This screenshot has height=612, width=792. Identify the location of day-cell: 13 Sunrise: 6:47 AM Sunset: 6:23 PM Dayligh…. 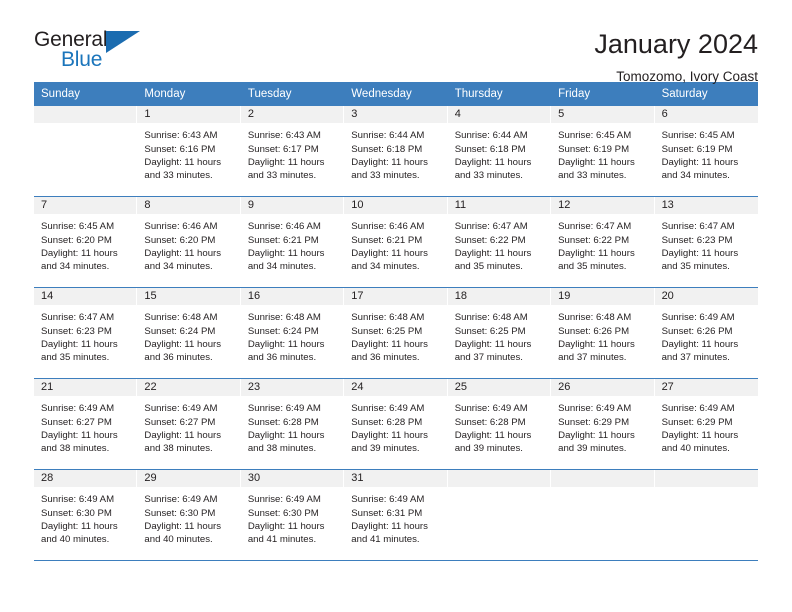
(706, 242).